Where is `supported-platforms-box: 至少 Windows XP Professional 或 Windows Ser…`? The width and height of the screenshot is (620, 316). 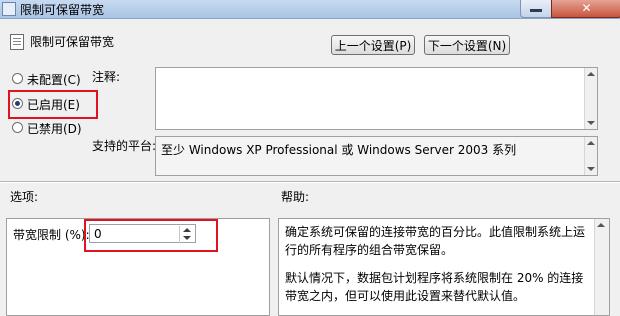
supported-platforms-box: 至少 Windows XP Professional 或 Windows Ser… is located at coordinates (376, 156).